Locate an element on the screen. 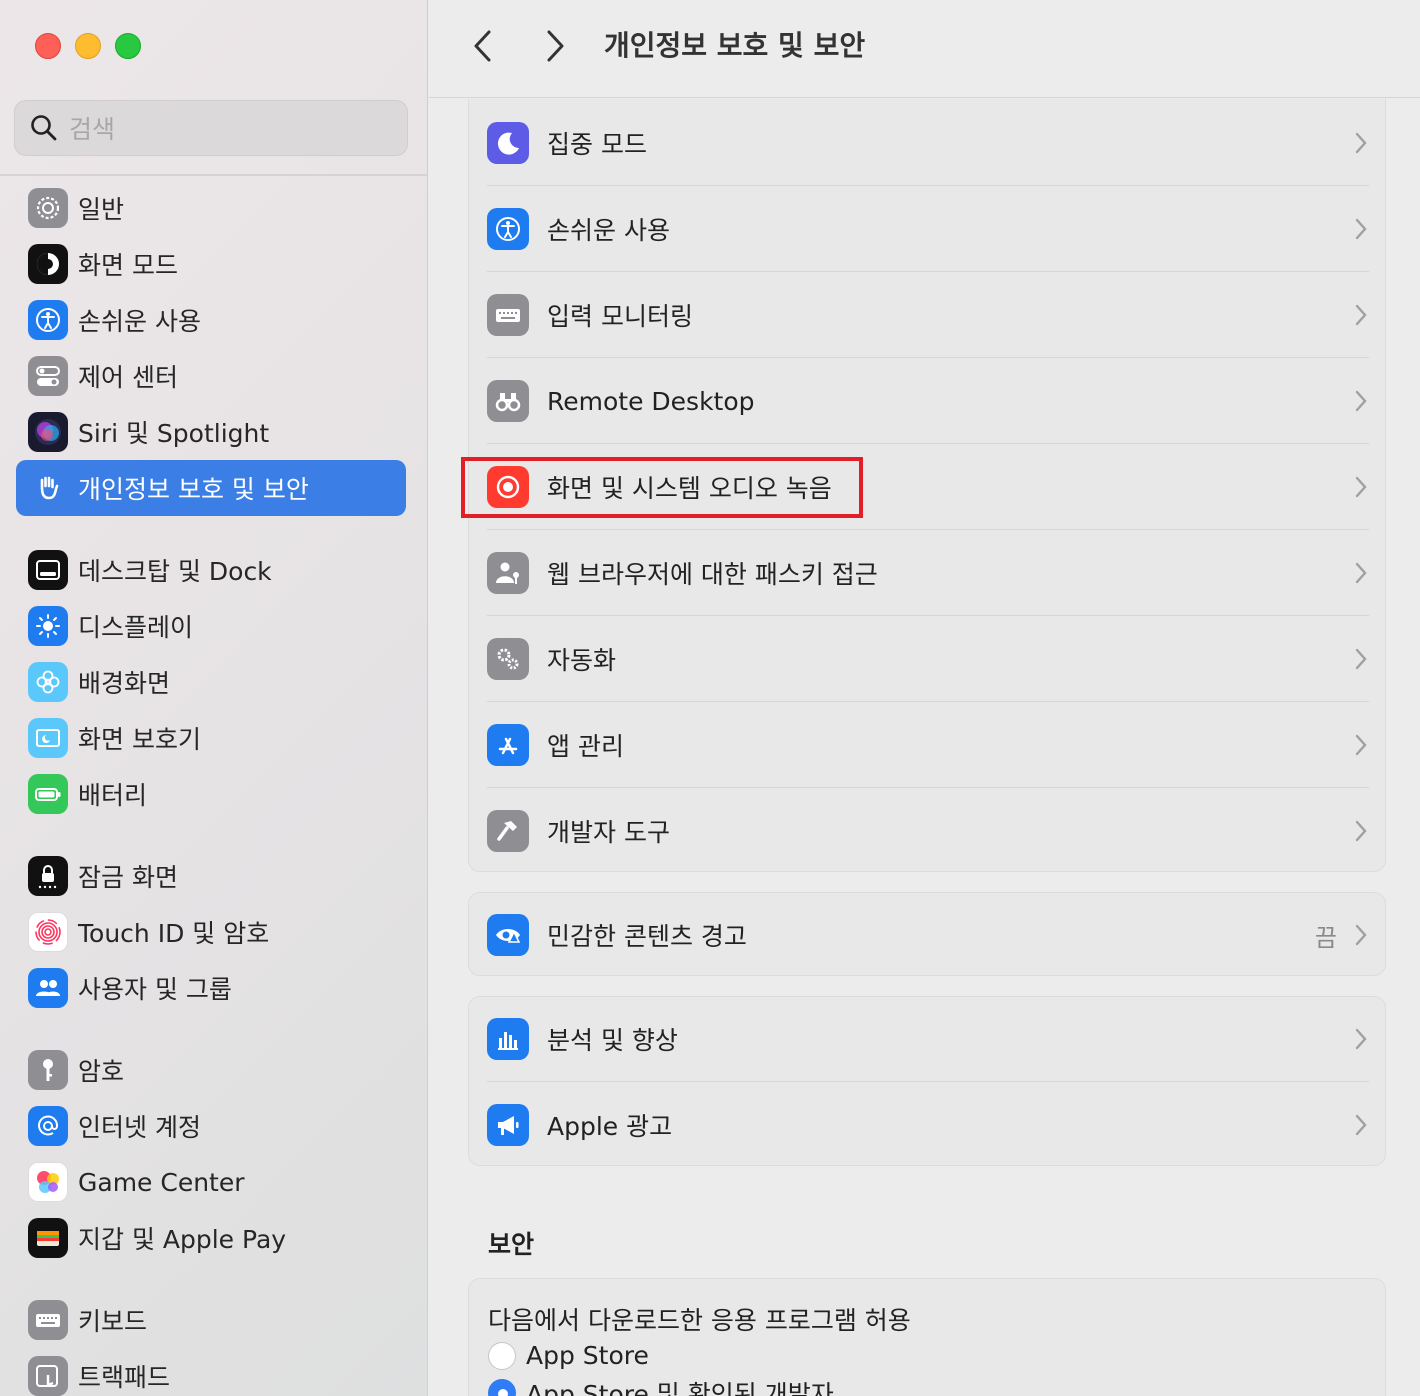 The image size is (1420, 1396). sidebar-item-keyboard: 키보드 is located at coordinates (211, 1320).